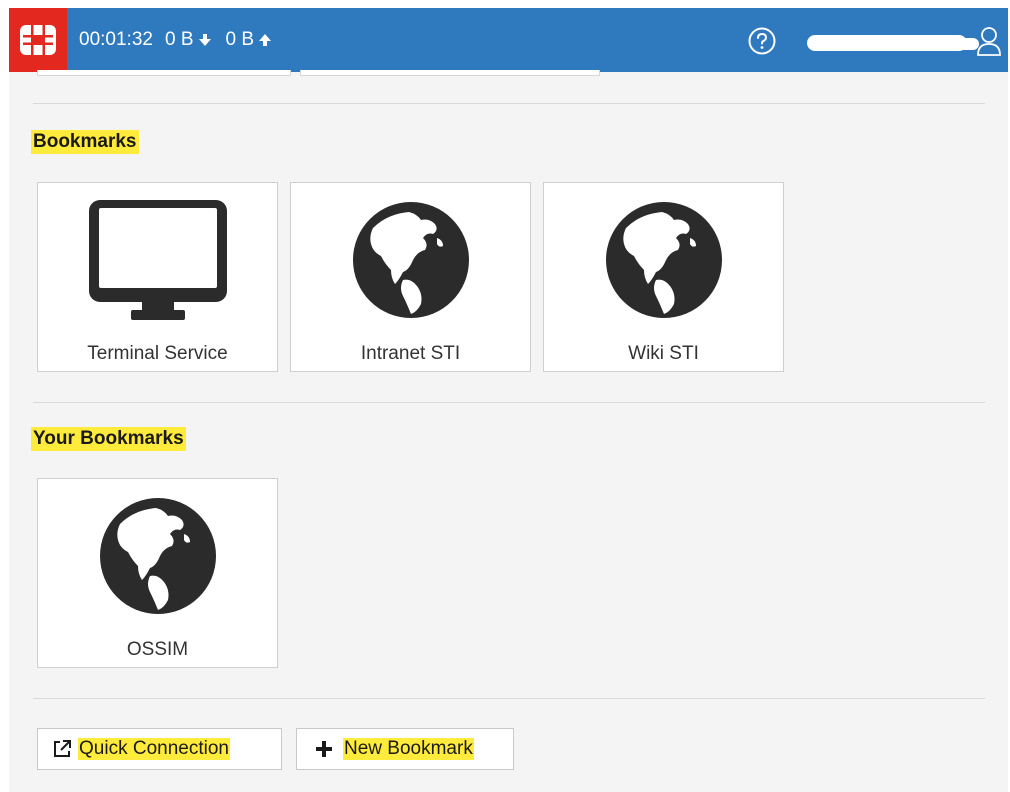 The image size is (1010, 792). Describe the element at coordinates (509, 698) in the screenshot. I see `divider-bottom` at that location.